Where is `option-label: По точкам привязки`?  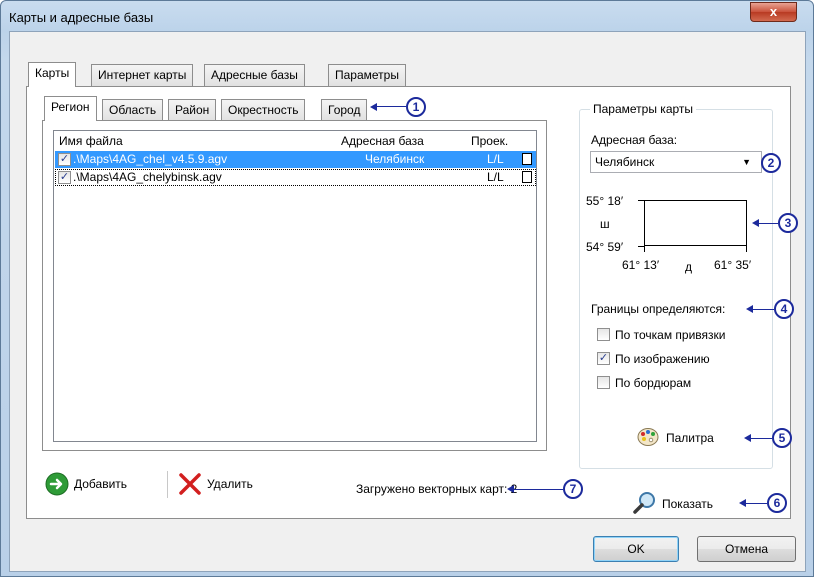 option-label: По точкам привязки is located at coordinates (670, 335).